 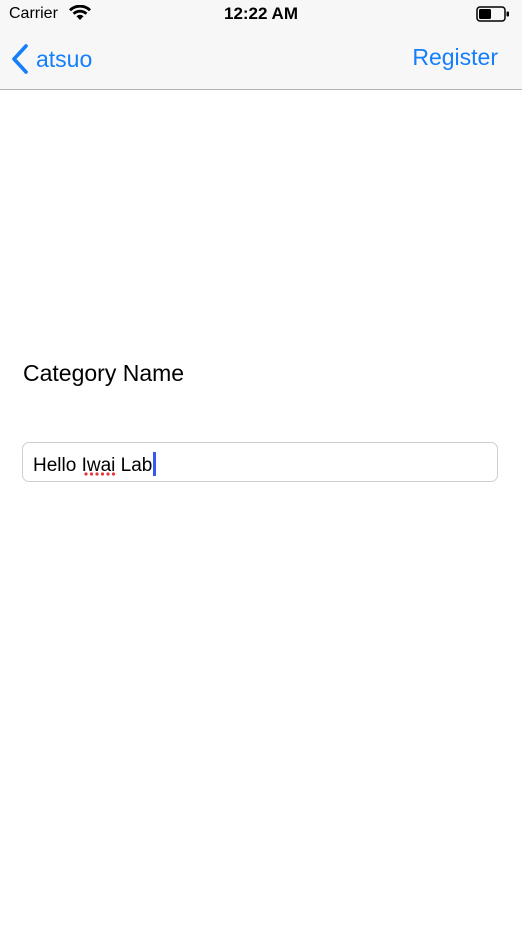 I want to click on category-name-label: Category Name, so click(x=104, y=373).